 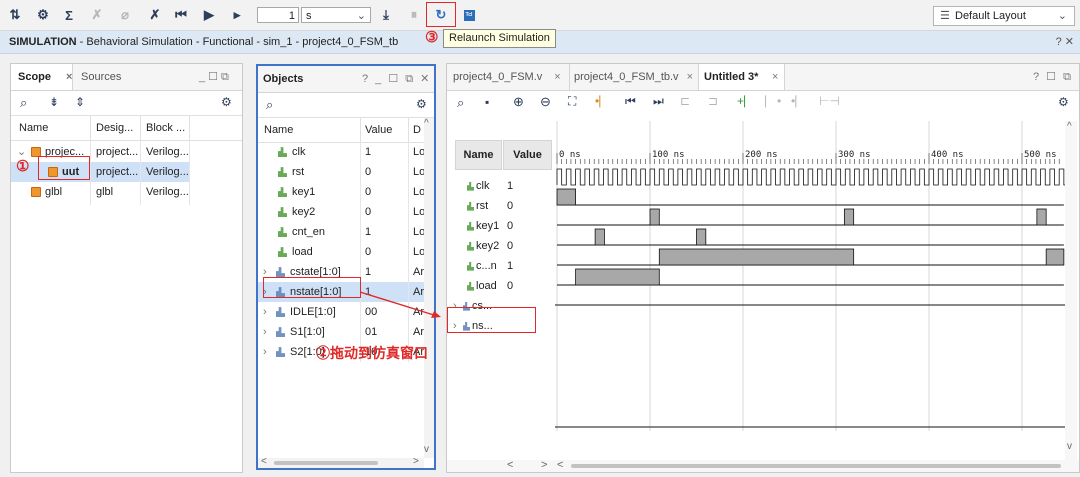 I want to click on object-row: key2 0 Lo, so click(x=341, y=212).